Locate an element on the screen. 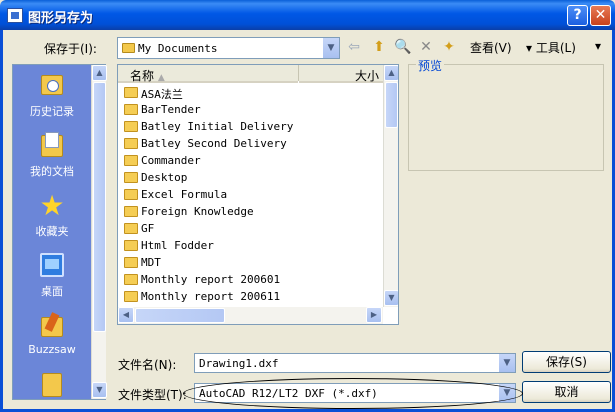 The height and width of the screenshot is (412, 615). places-bar: 历史记录 我的文档 ★ 收藏夹 桌面 Buzzsaw ▲ ▼ is located at coordinates (59, 232).